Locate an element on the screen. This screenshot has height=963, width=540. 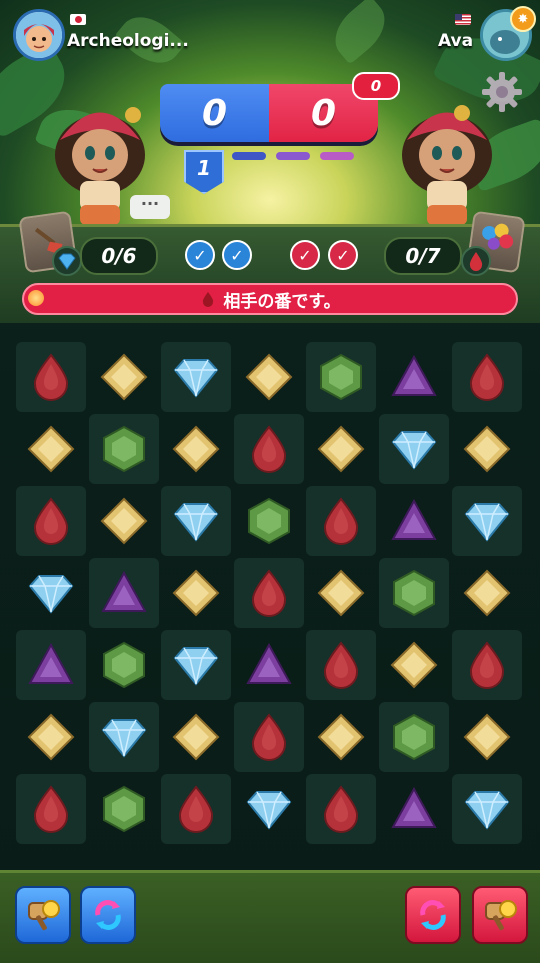
left-player-avatar is located at coordinates (39, 35).